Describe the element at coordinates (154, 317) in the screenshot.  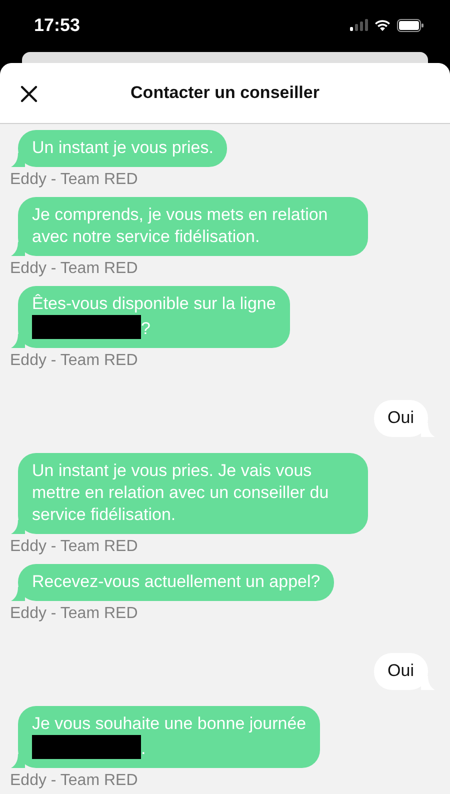
I see `message-bubble: Êtes-vous disponible sur la ligne ?` at that location.